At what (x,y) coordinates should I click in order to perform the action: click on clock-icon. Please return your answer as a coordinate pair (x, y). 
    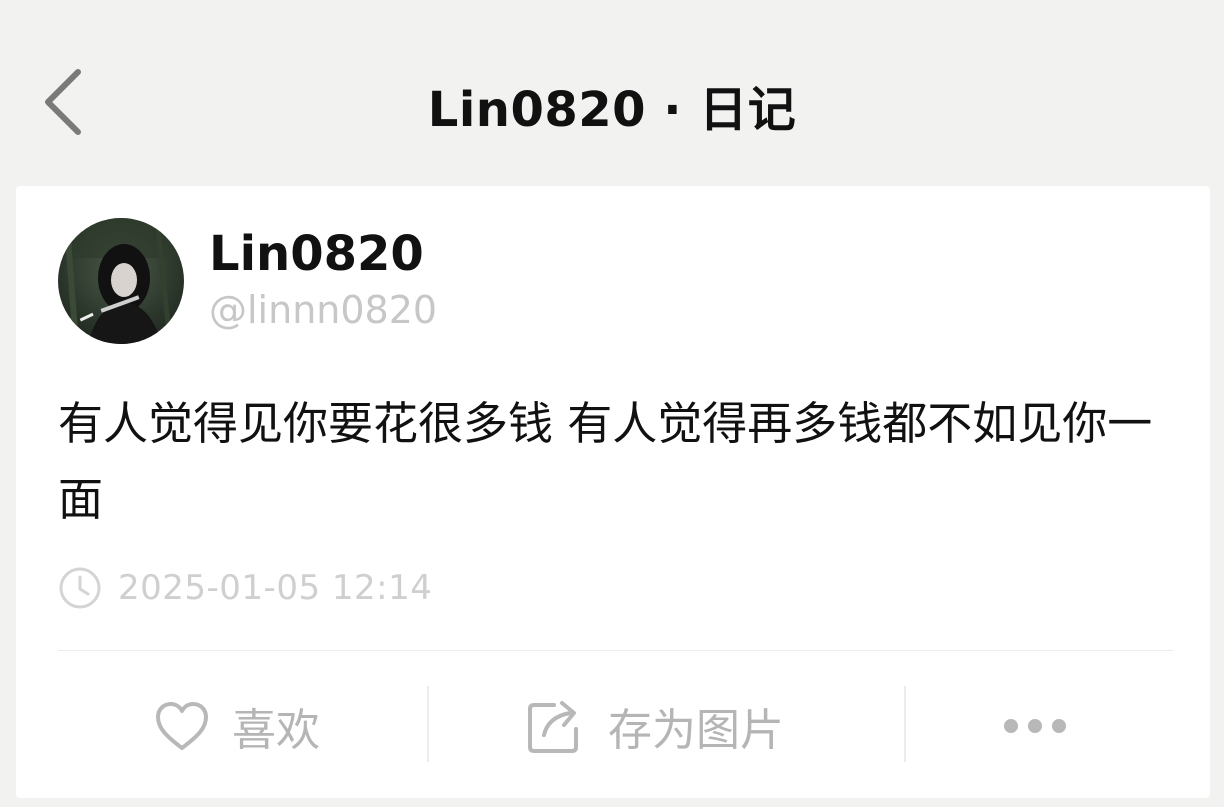
    Looking at the image, I should click on (80, 588).